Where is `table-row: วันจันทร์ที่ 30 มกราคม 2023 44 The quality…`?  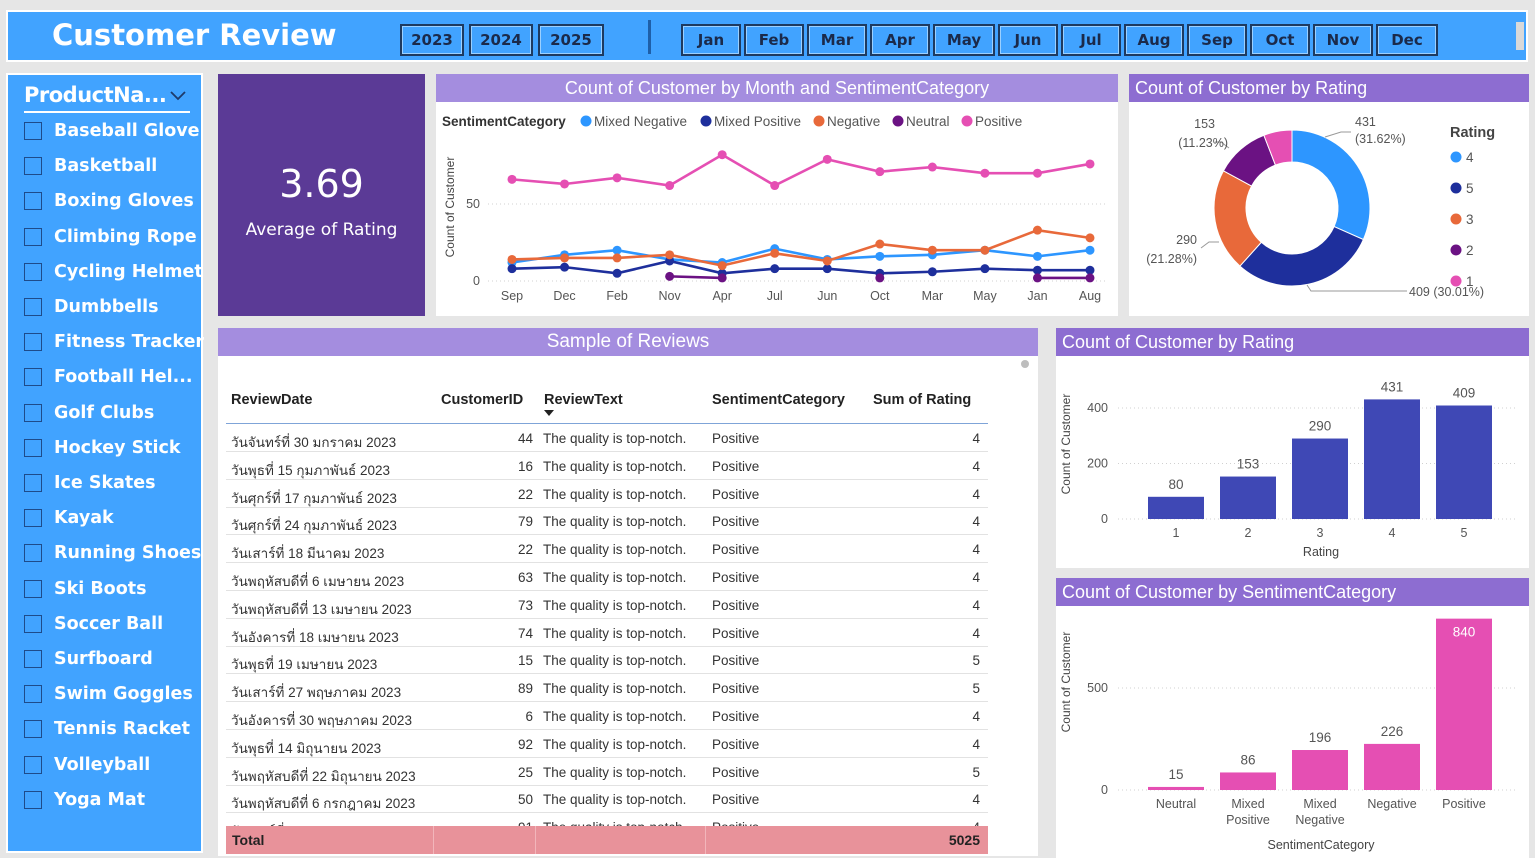
table-row: วันจันทร์ที่ 30 มกราคม 2023 44 The quality… is located at coordinates (607, 438).